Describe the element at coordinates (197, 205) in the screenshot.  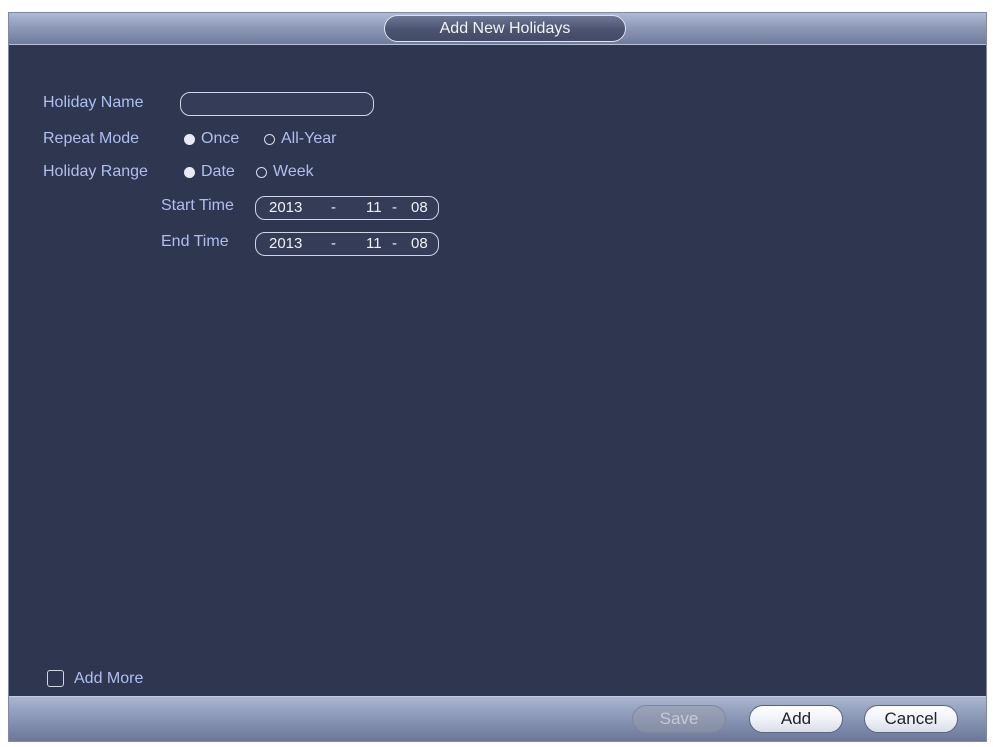
I see `start-time-label: Start Time` at that location.